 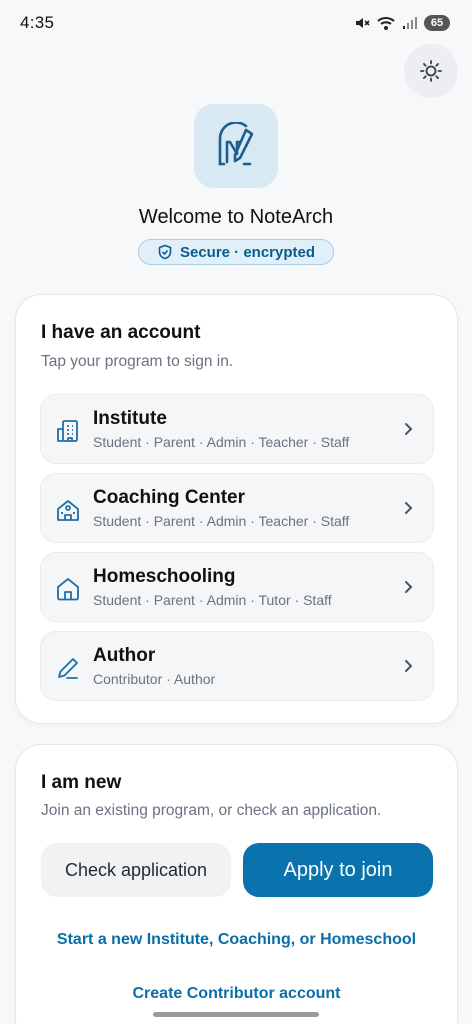 I want to click on account-card-subtitle: Tap your program to sign in., so click(x=137, y=361).